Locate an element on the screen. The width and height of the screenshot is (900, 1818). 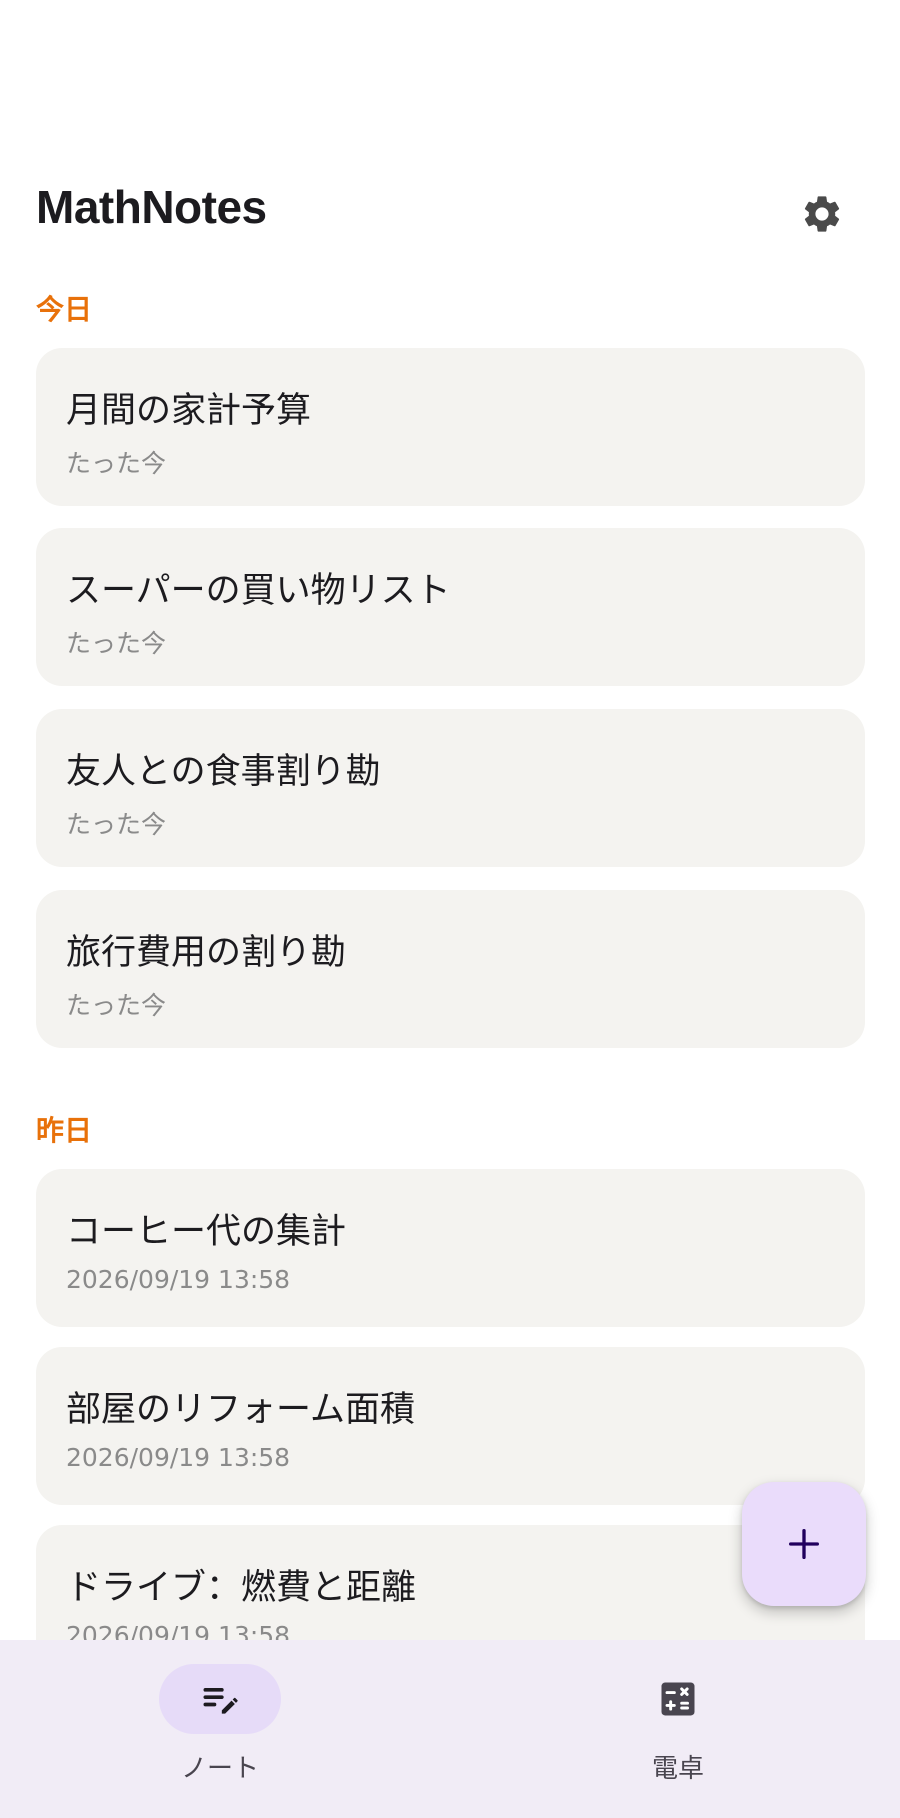
plus-icon is located at coordinates (804, 1544).